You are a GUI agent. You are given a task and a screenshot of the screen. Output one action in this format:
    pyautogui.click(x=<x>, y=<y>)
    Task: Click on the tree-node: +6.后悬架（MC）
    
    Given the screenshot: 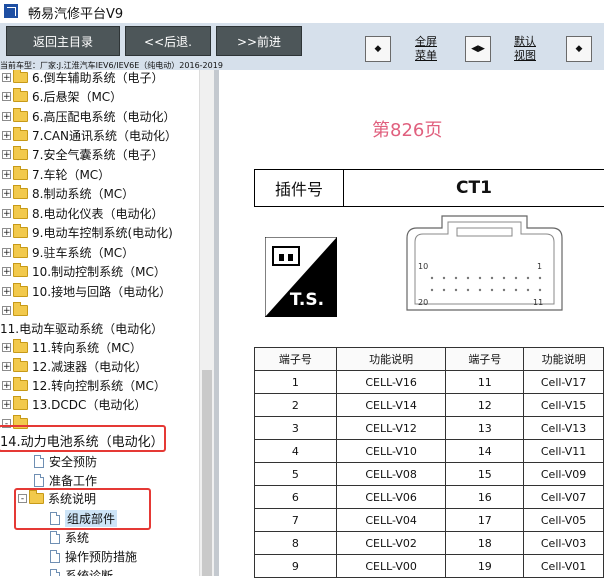 What is the action you would take?
    pyautogui.click(x=62, y=96)
    